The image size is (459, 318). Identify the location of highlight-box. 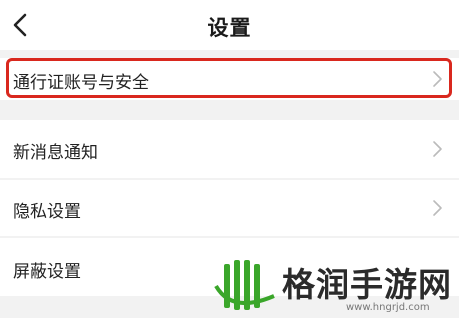
(229, 78).